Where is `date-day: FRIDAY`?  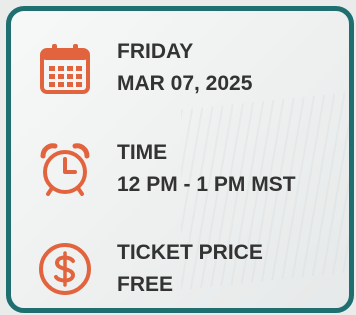
date-day: FRIDAY is located at coordinates (155, 51).